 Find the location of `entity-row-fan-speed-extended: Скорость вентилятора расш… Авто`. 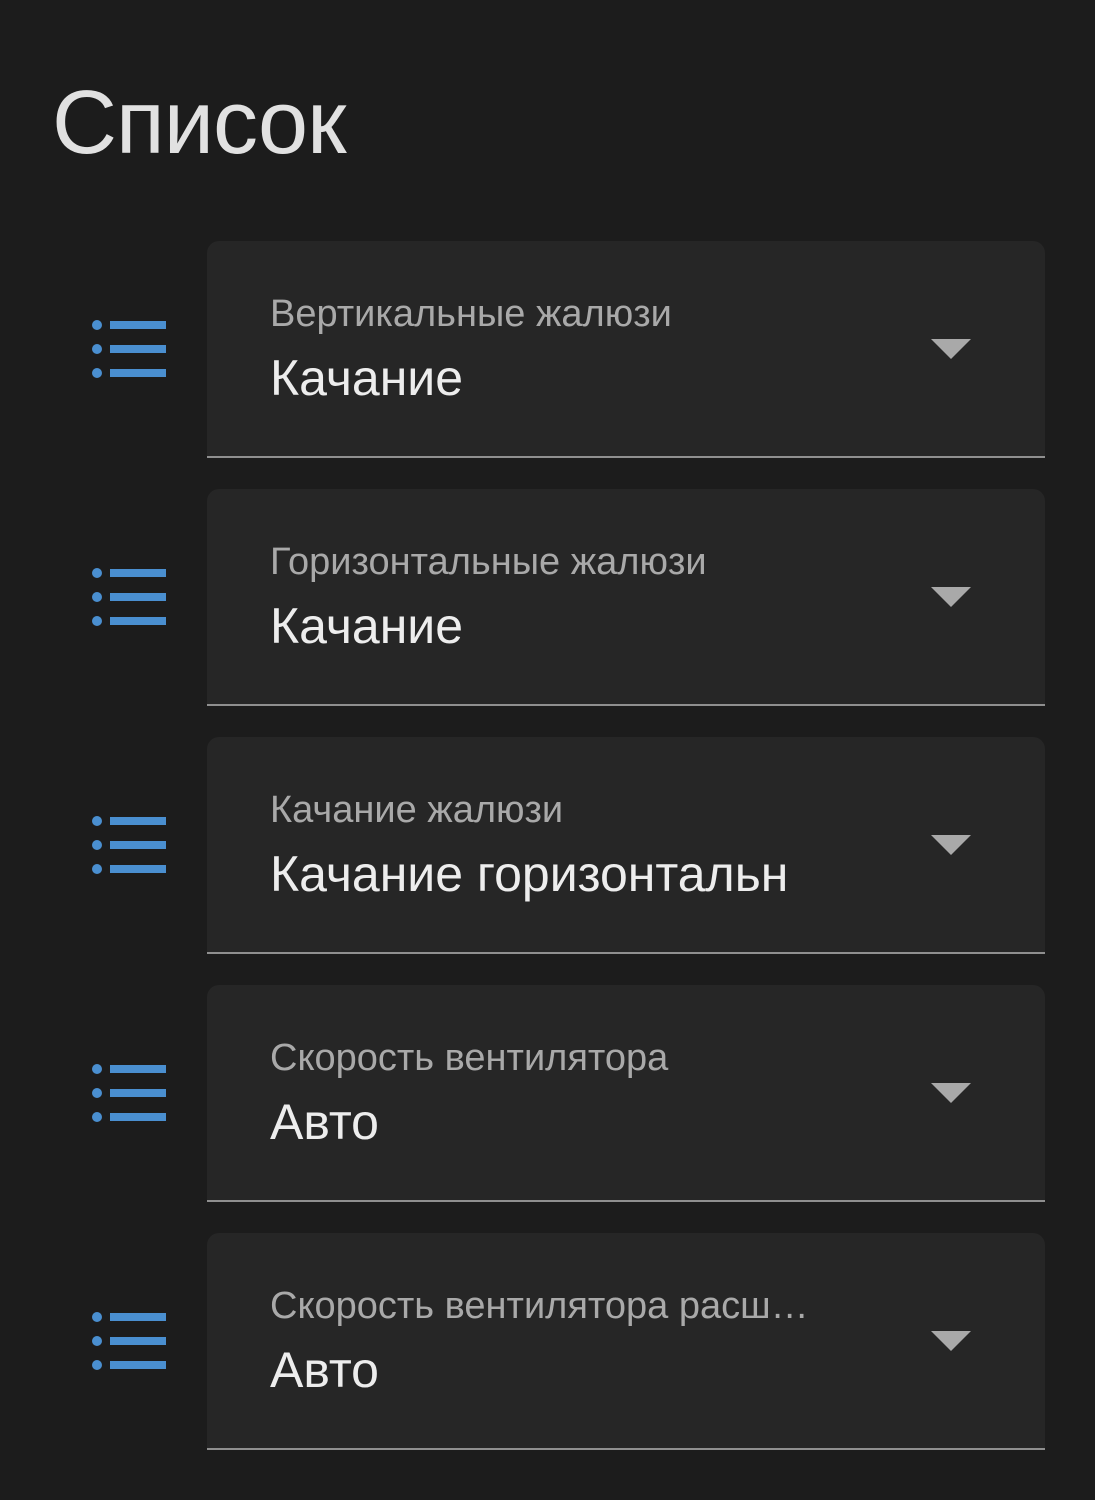

entity-row-fan-speed-extended: Скорость вентилятора расш… Авто is located at coordinates (547, 1341).